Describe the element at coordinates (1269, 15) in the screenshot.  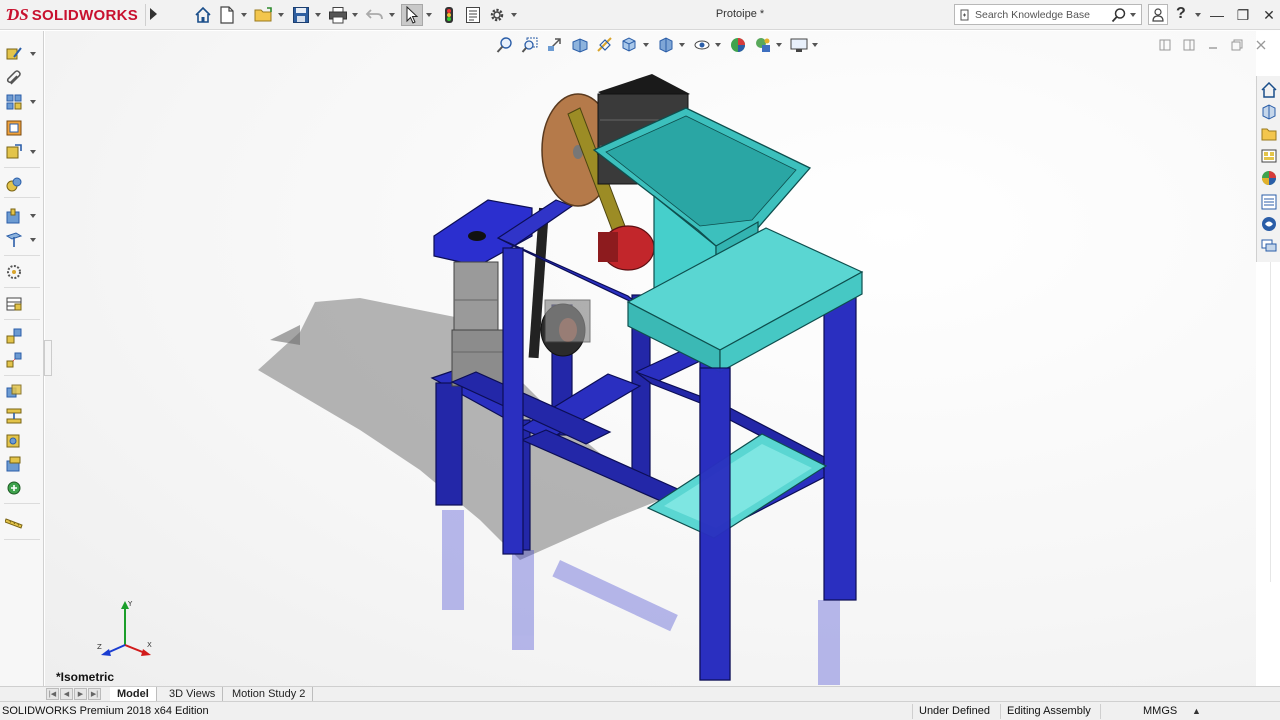
I see `close-button: ✕` at that location.